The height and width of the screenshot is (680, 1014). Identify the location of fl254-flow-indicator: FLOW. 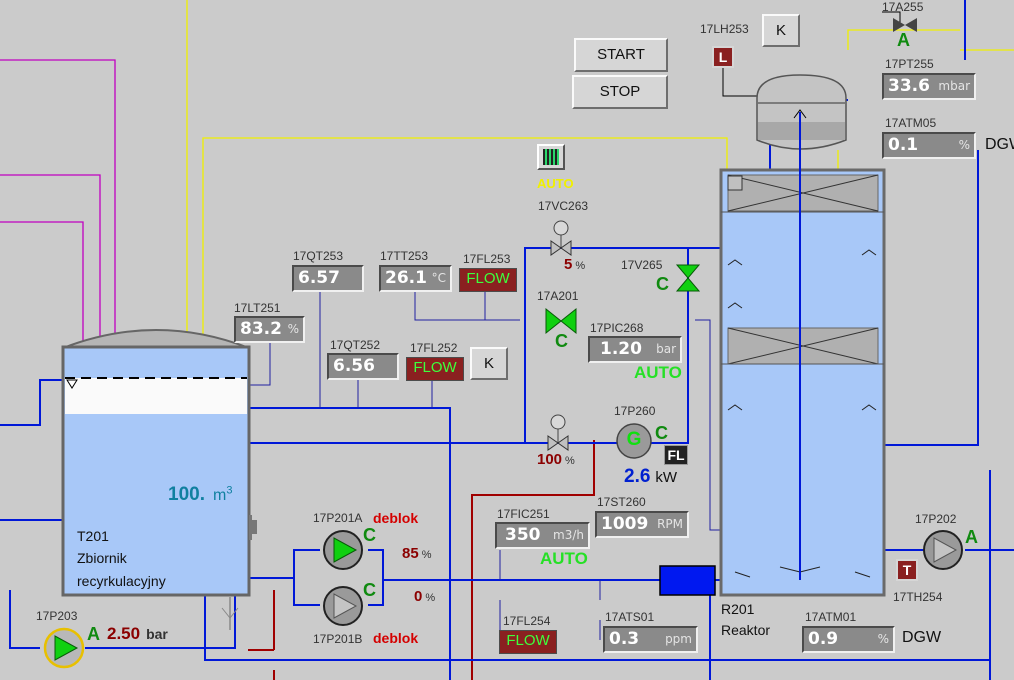
(528, 642).